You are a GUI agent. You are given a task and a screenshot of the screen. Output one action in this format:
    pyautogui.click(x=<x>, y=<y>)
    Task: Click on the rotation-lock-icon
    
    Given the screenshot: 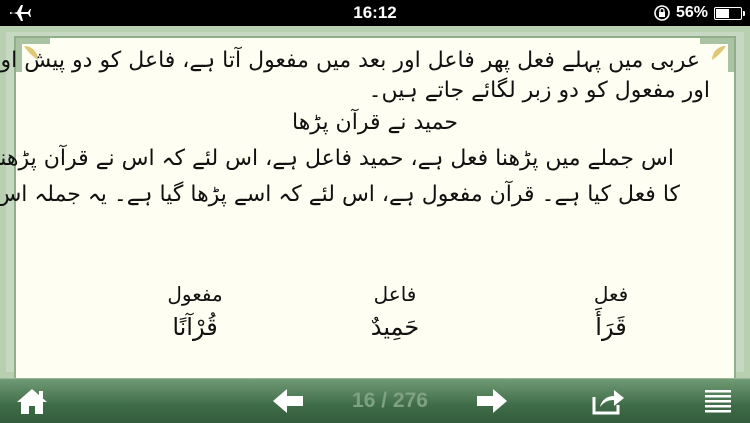 What is the action you would take?
    pyautogui.click(x=662, y=13)
    